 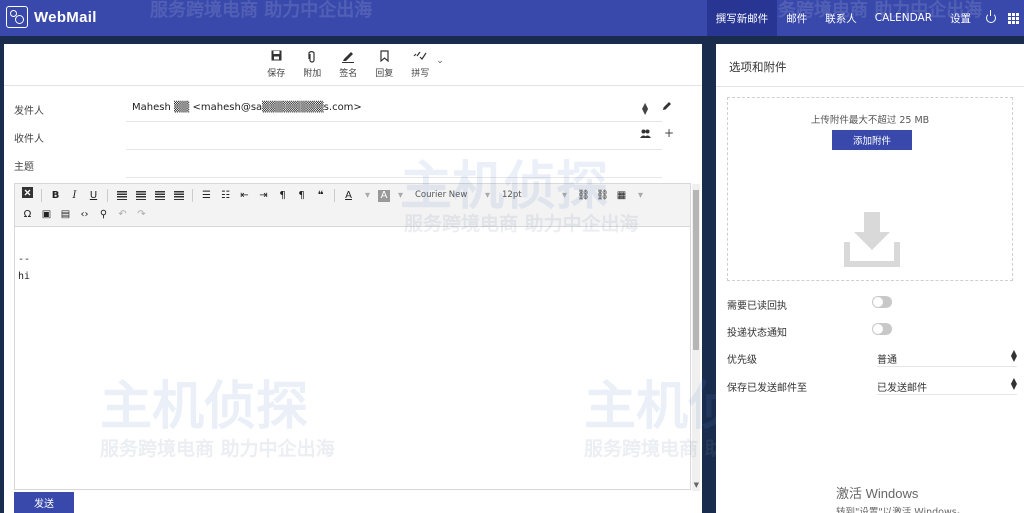 I want to click on align-right-icon, so click(x=159, y=195).